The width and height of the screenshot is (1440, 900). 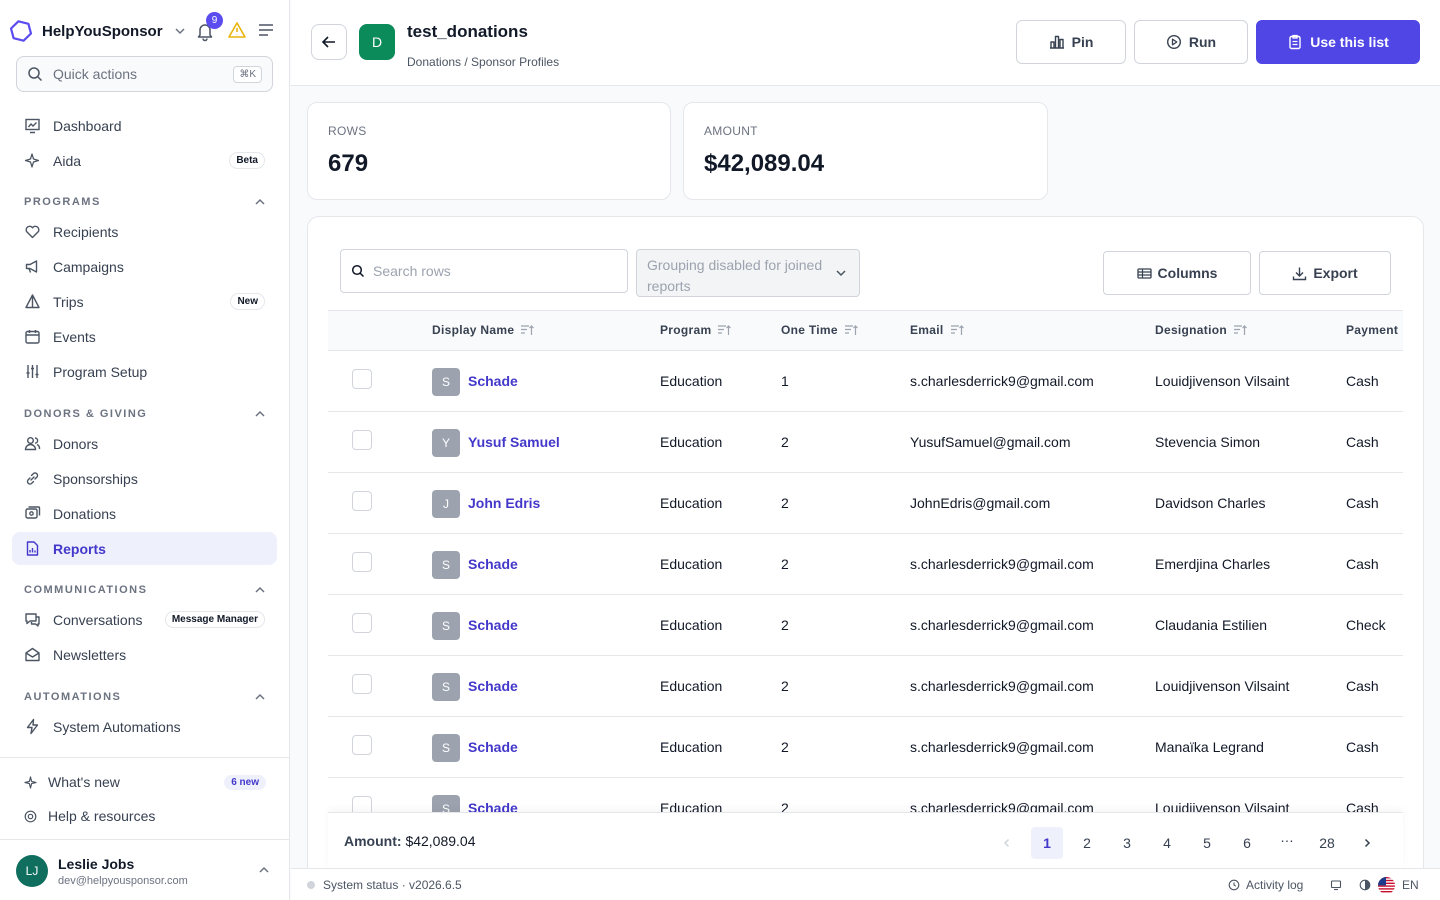 I want to click on megaphone-icon, so click(x=31, y=266).